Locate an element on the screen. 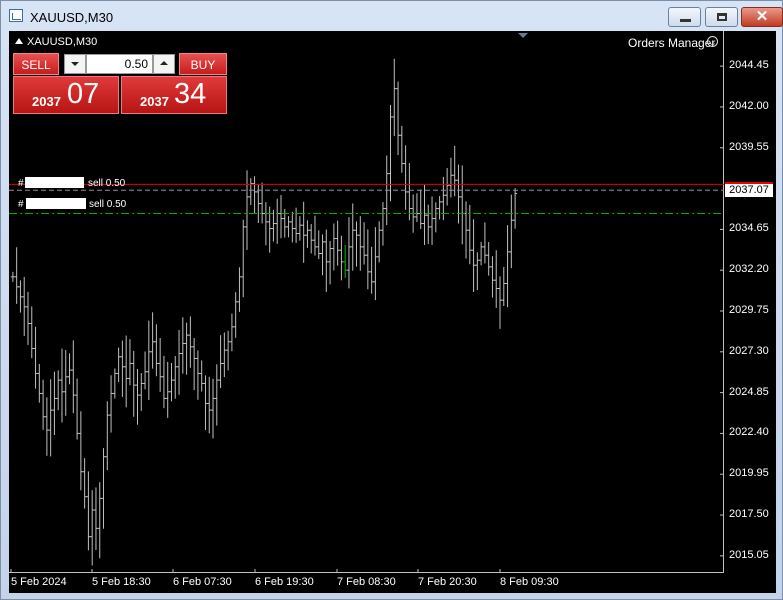  maximize-button is located at coordinates (721, 17).